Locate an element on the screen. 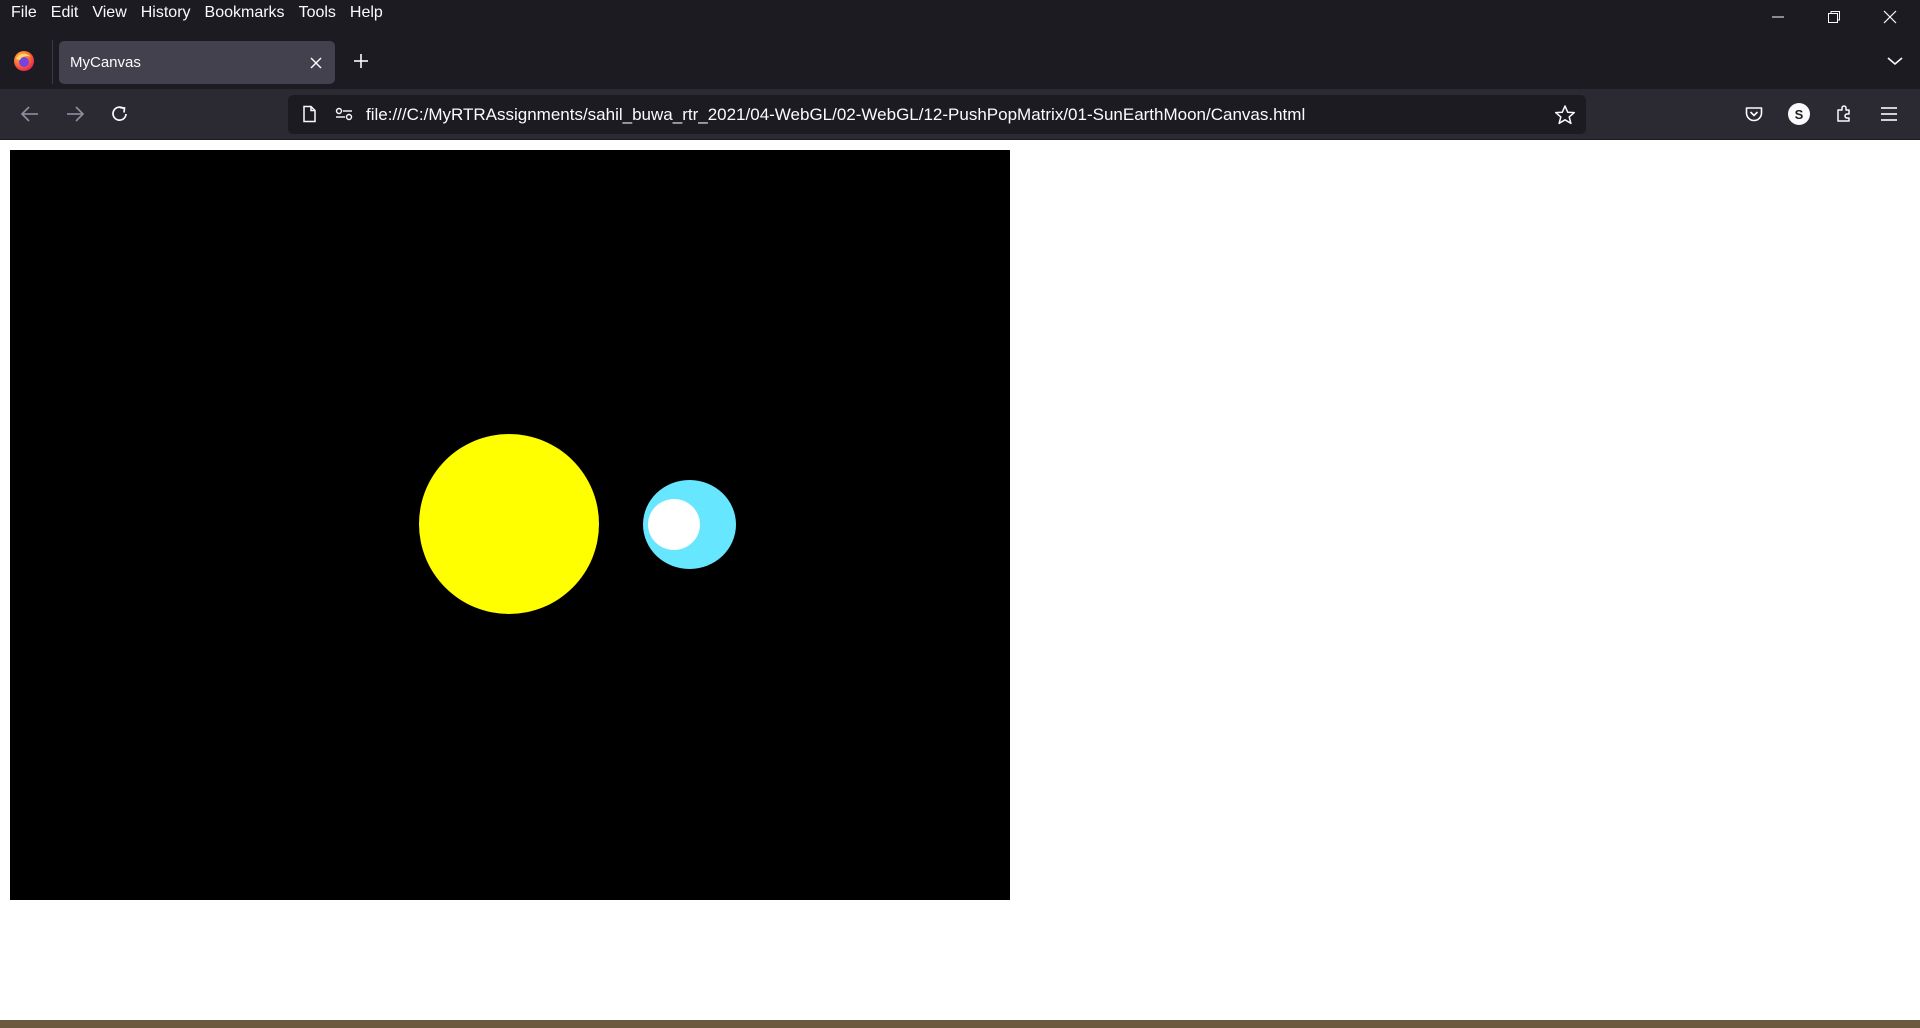 The width and height of the screenshot is (1920, 1028). menu-view: View is located at coordinates (109, 13).